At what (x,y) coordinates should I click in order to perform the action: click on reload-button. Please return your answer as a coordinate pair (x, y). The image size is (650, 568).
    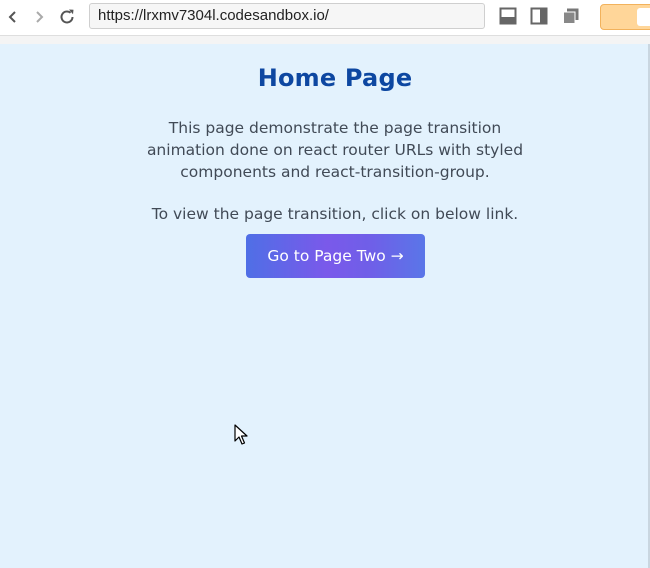
    Looking at the image, I should click on (67, 17).